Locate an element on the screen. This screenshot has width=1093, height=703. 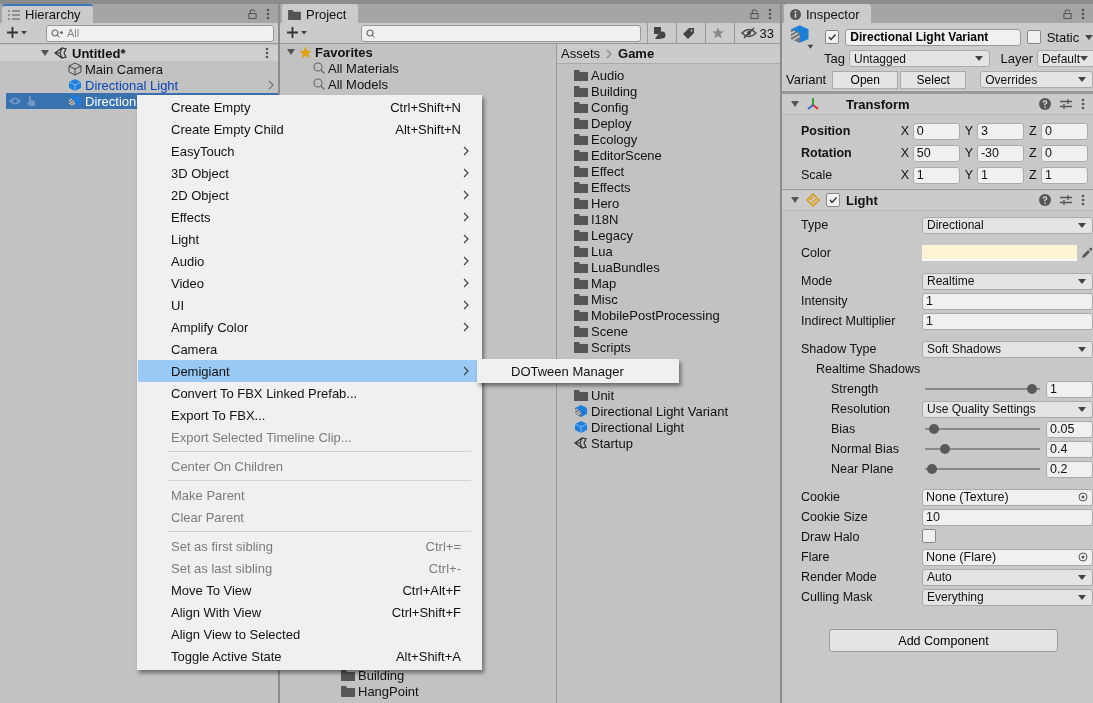
property-label: Scale is located at coordinates (817, 175).